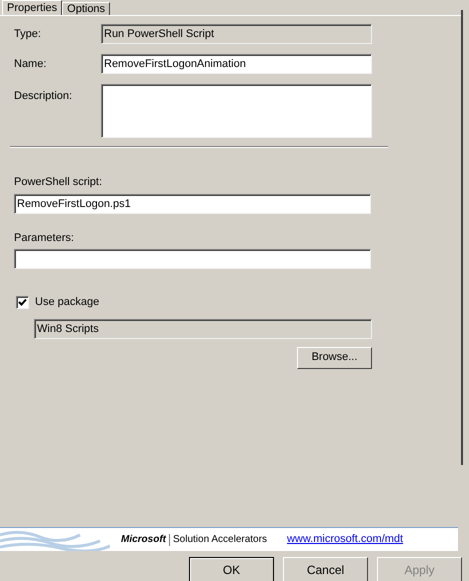 This screenshot has width=469, height=581. What do you see at coordinates (236, 111) in the screenshot?
I see `description-field` at bounding box center [236, 111].